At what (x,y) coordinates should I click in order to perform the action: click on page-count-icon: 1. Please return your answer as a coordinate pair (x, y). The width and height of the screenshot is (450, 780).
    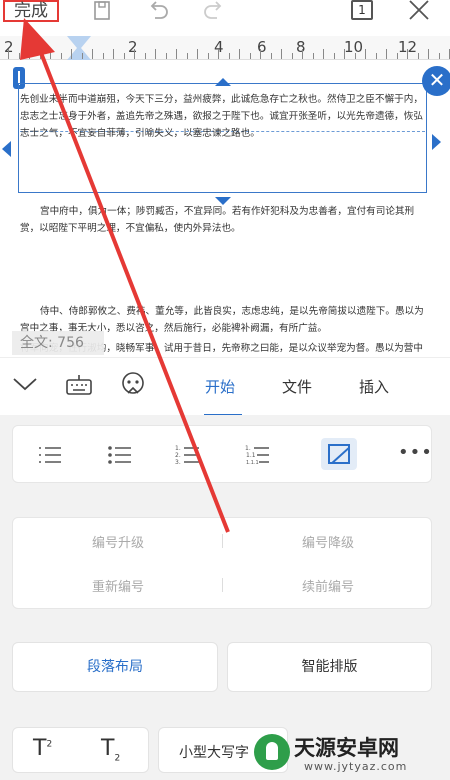
    Looking at the image, I should click on (362, 10).